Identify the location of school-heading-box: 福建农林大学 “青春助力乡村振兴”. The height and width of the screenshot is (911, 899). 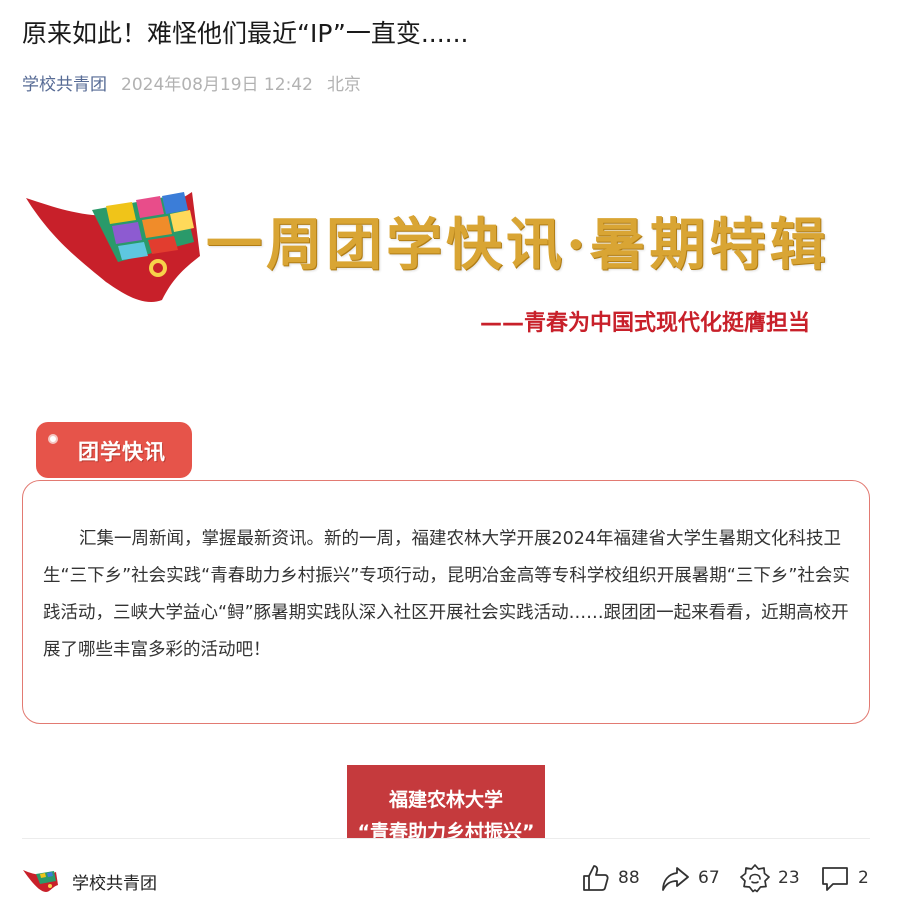
(446, 802).